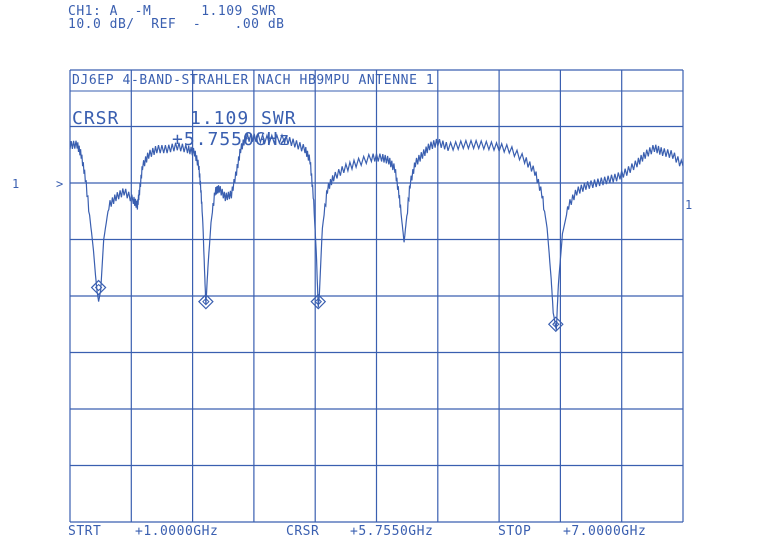 This screenshot has height=555, width=763. Describe the element at coordinates (177, 531) in the screenshot. I see `footer-start-value: +1.0000GHz` at that location.